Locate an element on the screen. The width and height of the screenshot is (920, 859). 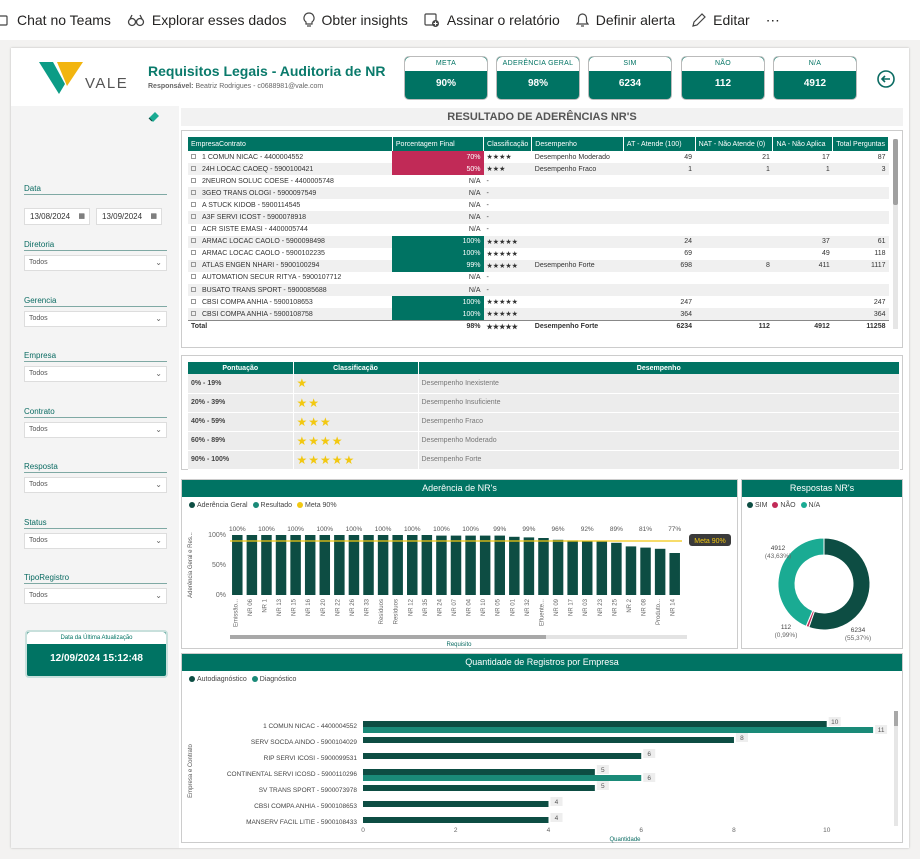
eraser-icon is located at coordinates (154, 116).